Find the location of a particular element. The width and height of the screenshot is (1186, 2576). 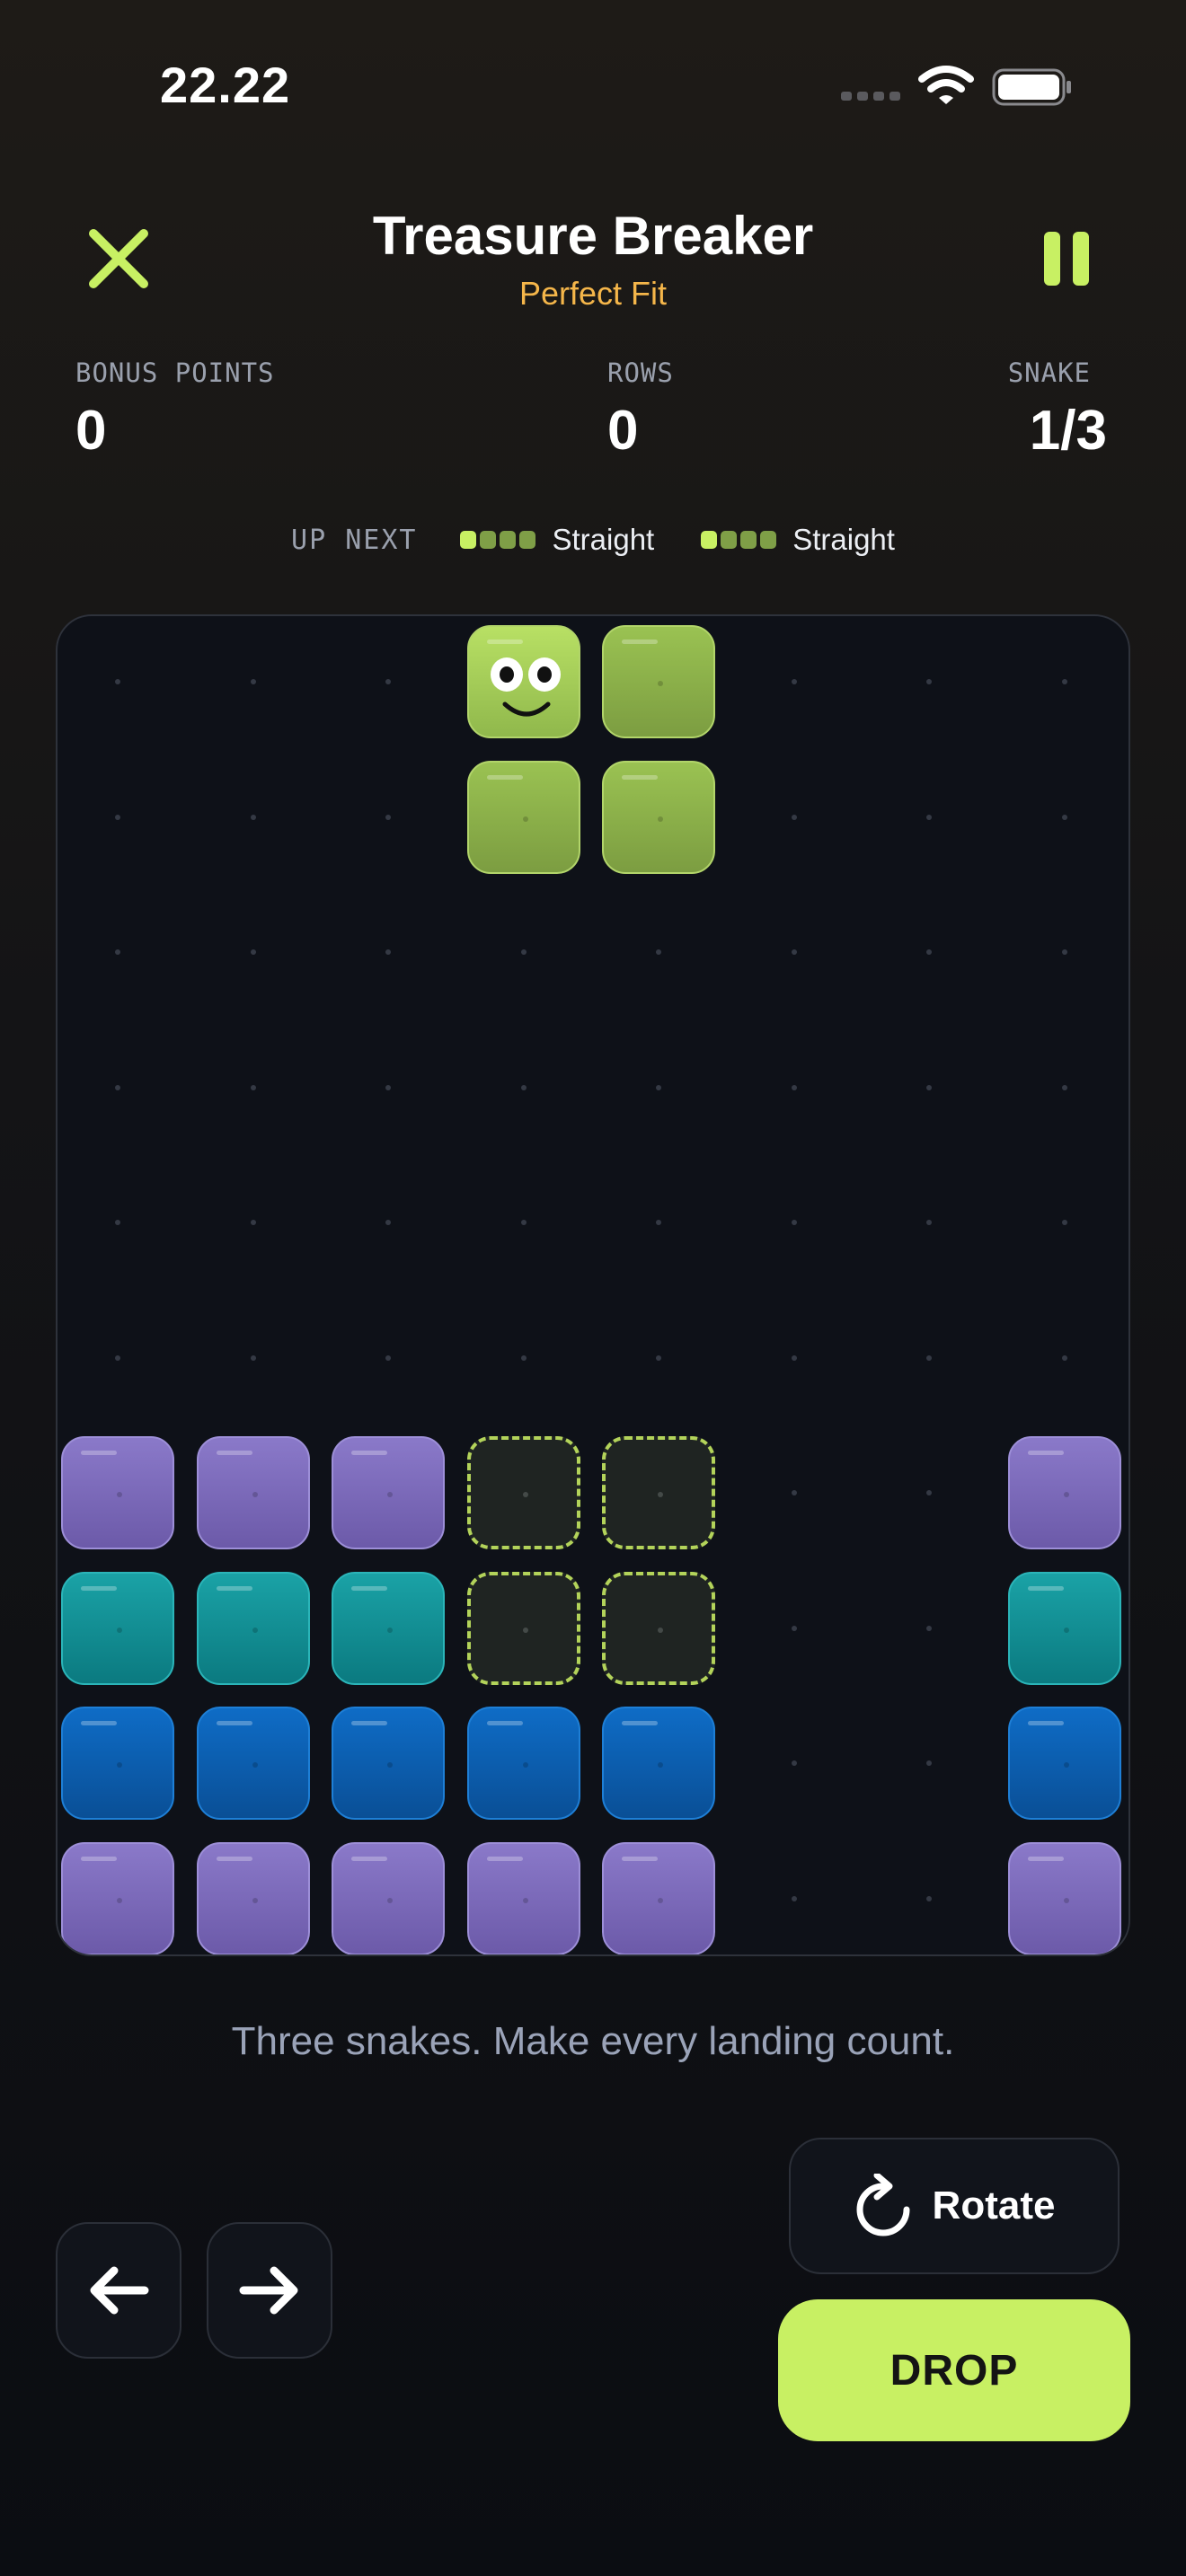

drop-button: DROP is located at coordinates (954, 2370).